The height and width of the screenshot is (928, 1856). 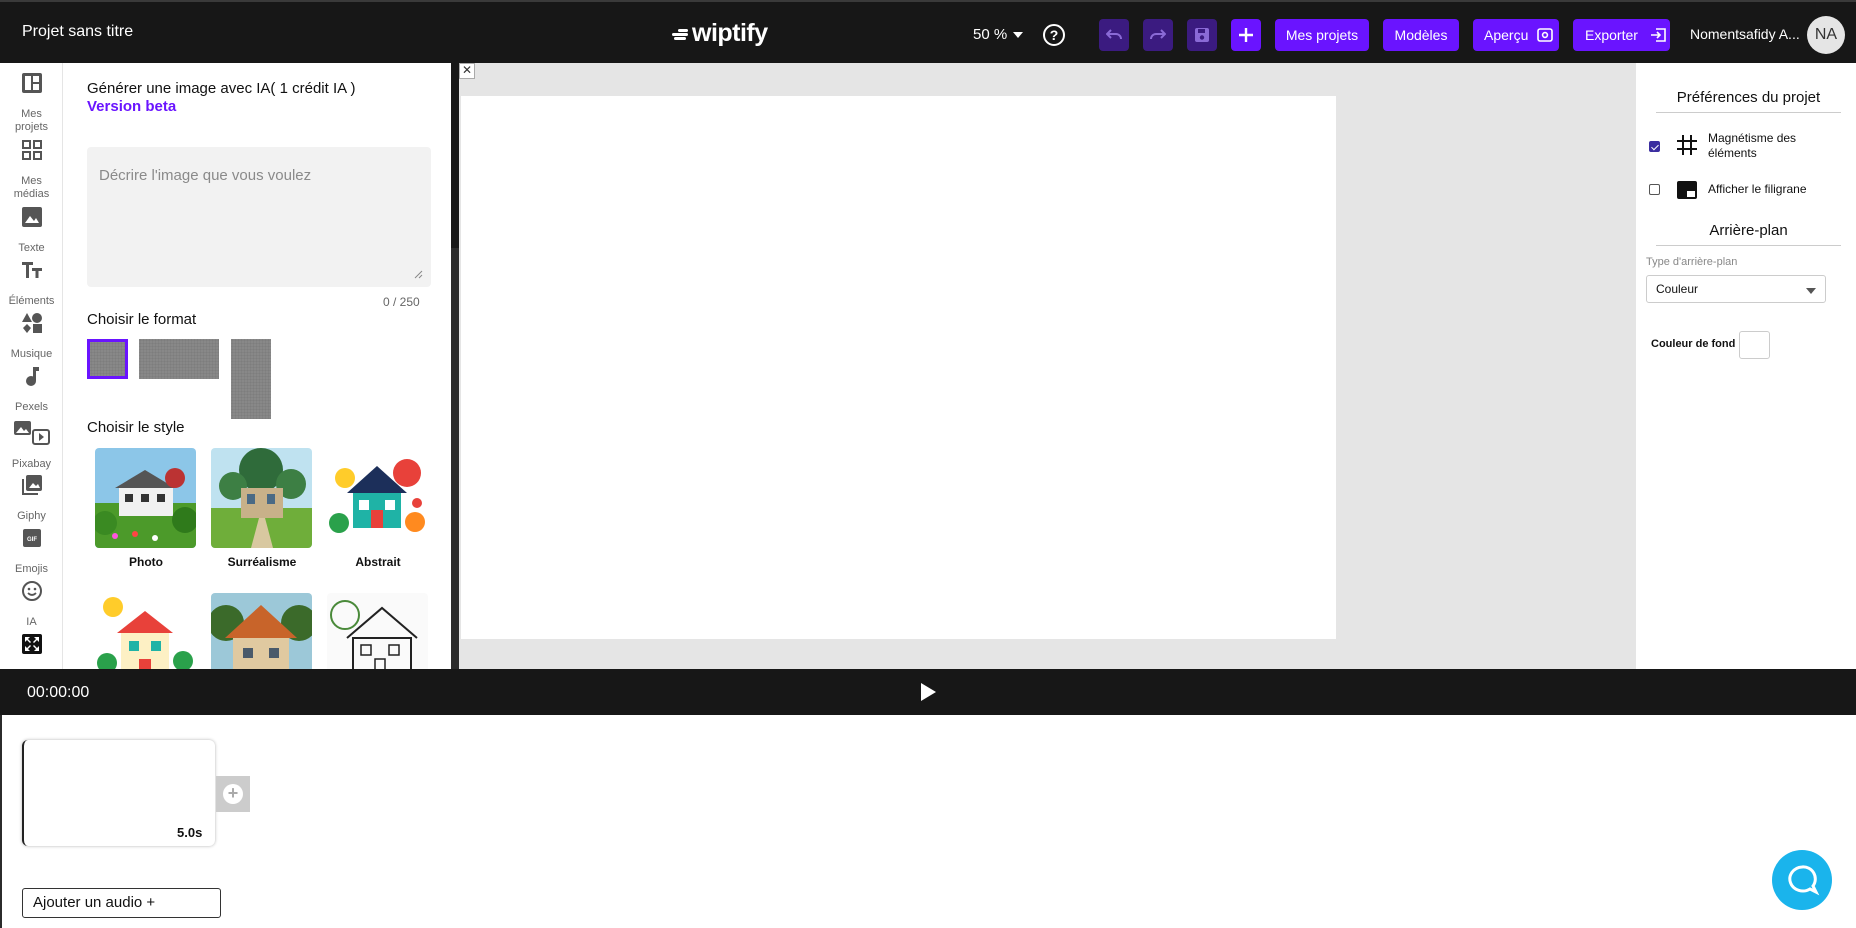 What do you see at coordinates (1506, 35) in the screenshot?
I see `preview-label: Aperçu` at bounding box center [1506, 35].